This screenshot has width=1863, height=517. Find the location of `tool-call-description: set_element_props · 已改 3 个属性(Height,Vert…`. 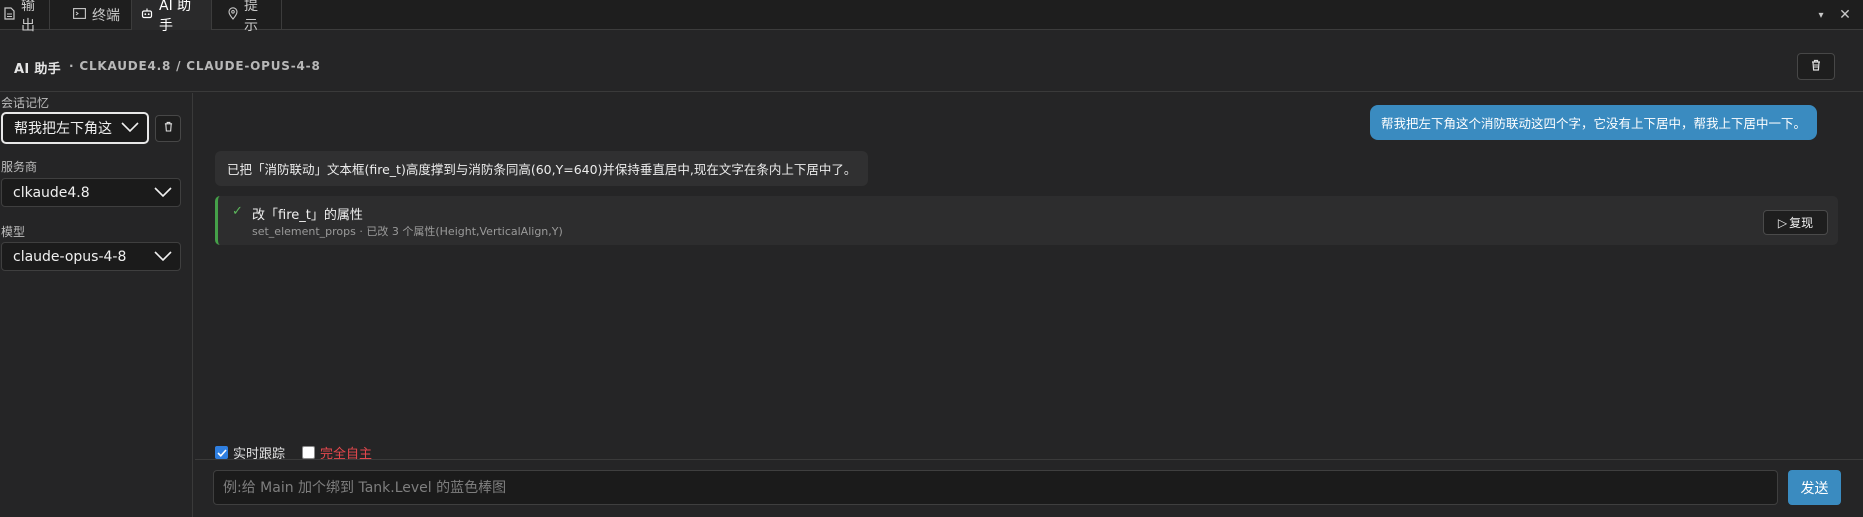

tool-call-description: set_element_props · 已改 3 个属性(Height,Vert… is located at coordinates (407, 231).